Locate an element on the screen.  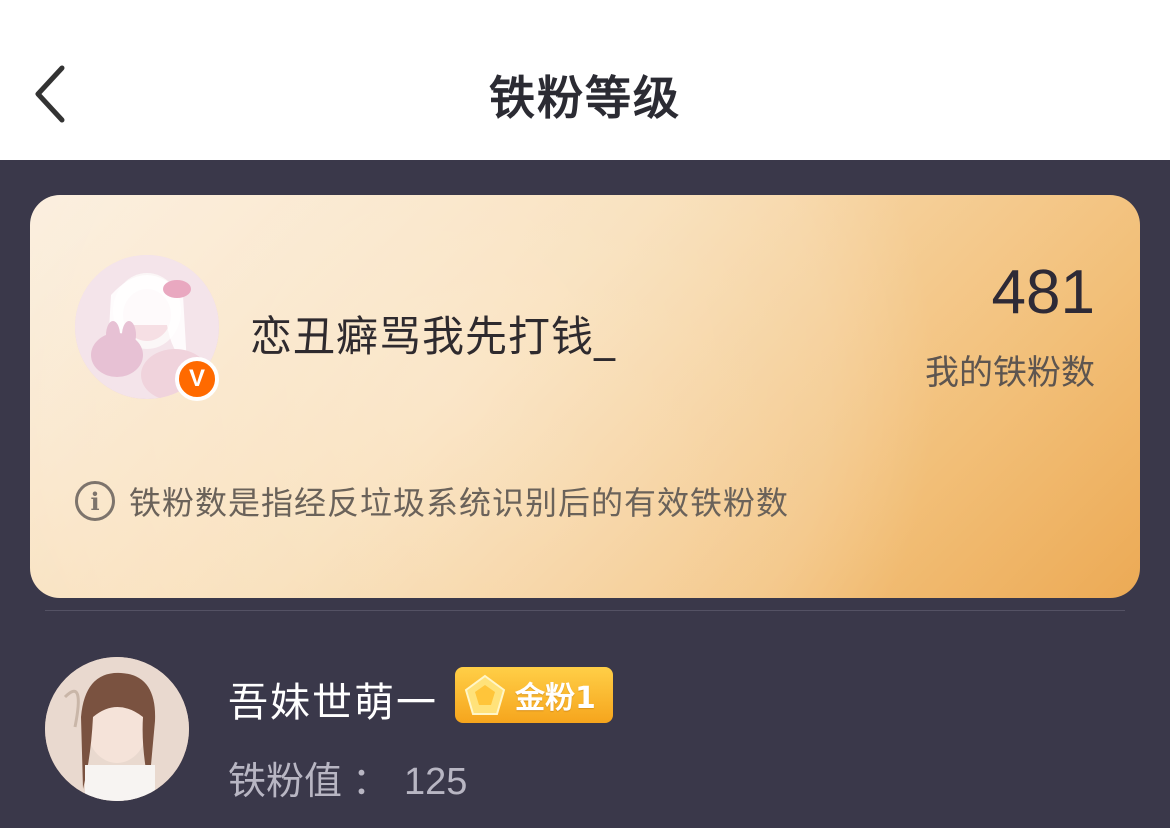
info-text: 铁粉数是指经反垃圾系统识别后的有效铁粉数 is located at coordinates (459, 503).